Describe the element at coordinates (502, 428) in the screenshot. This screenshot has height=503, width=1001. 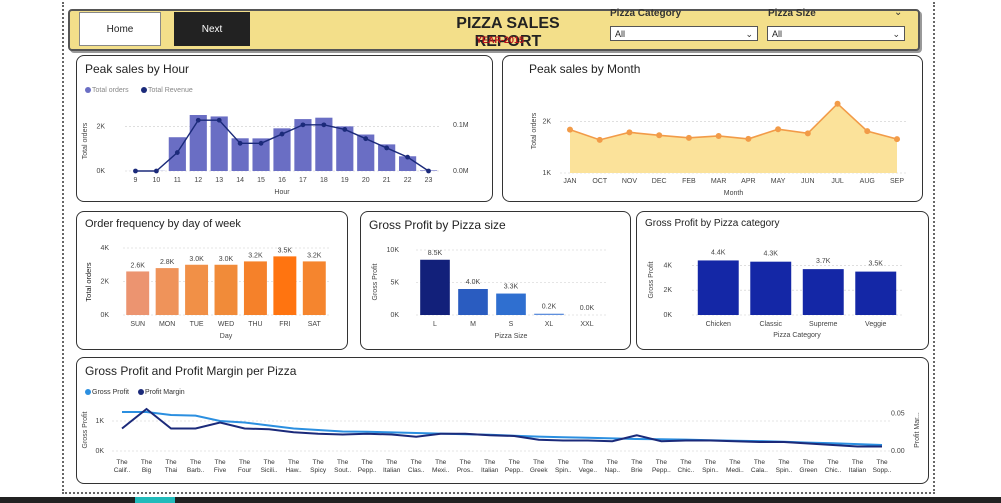
I see `gross-profit-line` at that location.